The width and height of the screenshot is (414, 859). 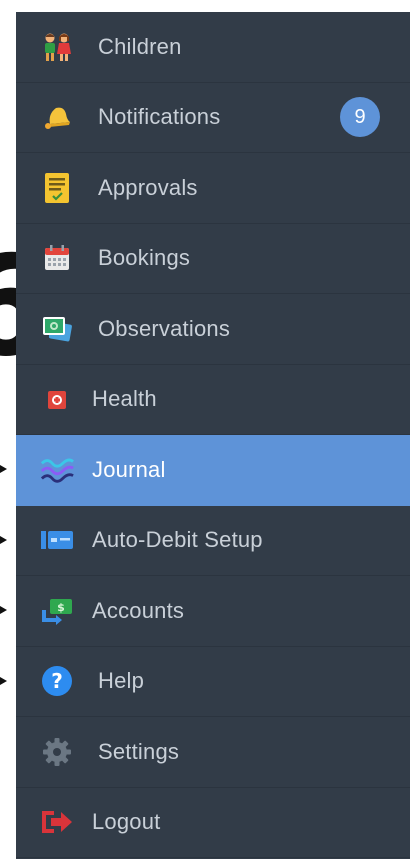 I want to click on menu-item-notifications: Notifications 9, so click(x=213, y=118).